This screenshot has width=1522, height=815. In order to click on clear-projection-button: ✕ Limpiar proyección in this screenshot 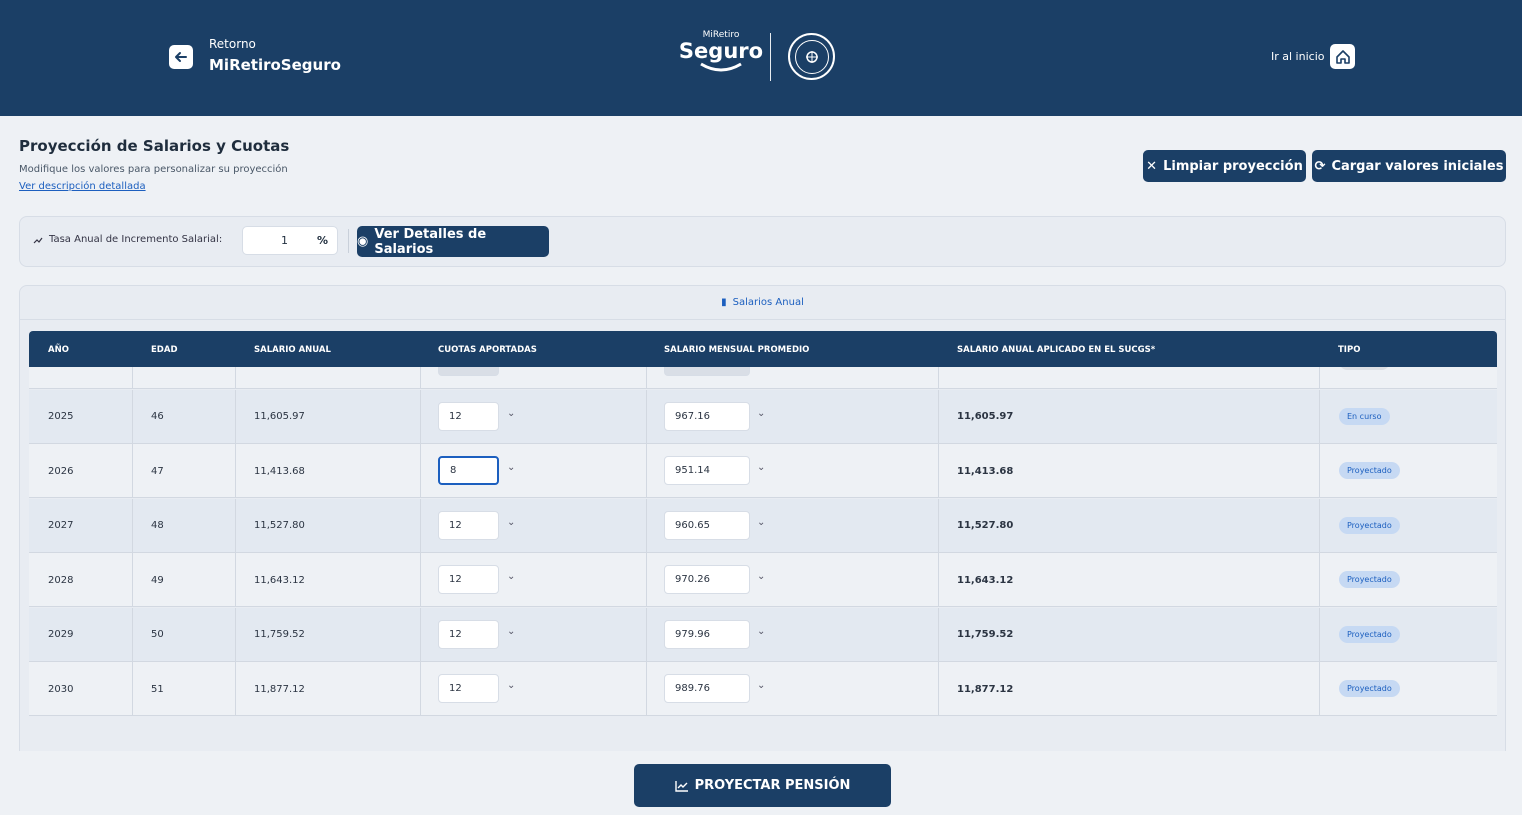, I will do `click(1224, 166)`.